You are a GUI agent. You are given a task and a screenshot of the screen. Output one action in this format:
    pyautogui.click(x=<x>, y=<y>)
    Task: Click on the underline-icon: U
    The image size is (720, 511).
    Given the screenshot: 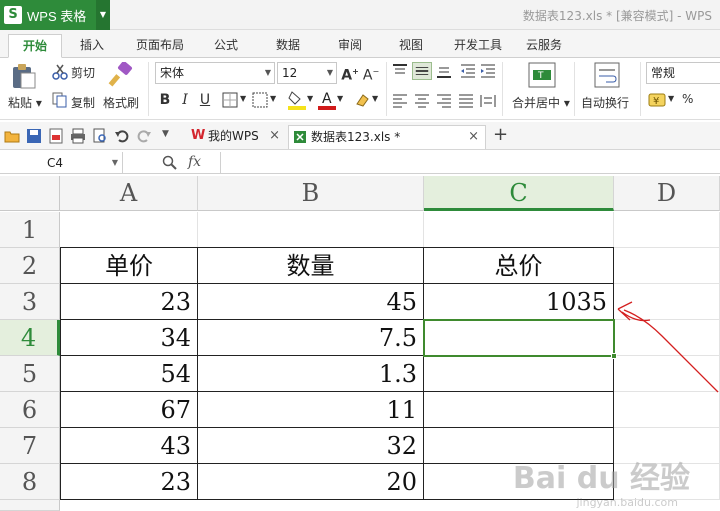 What is the action you would take?
    pyautogui.click(x=205, y=100)
    